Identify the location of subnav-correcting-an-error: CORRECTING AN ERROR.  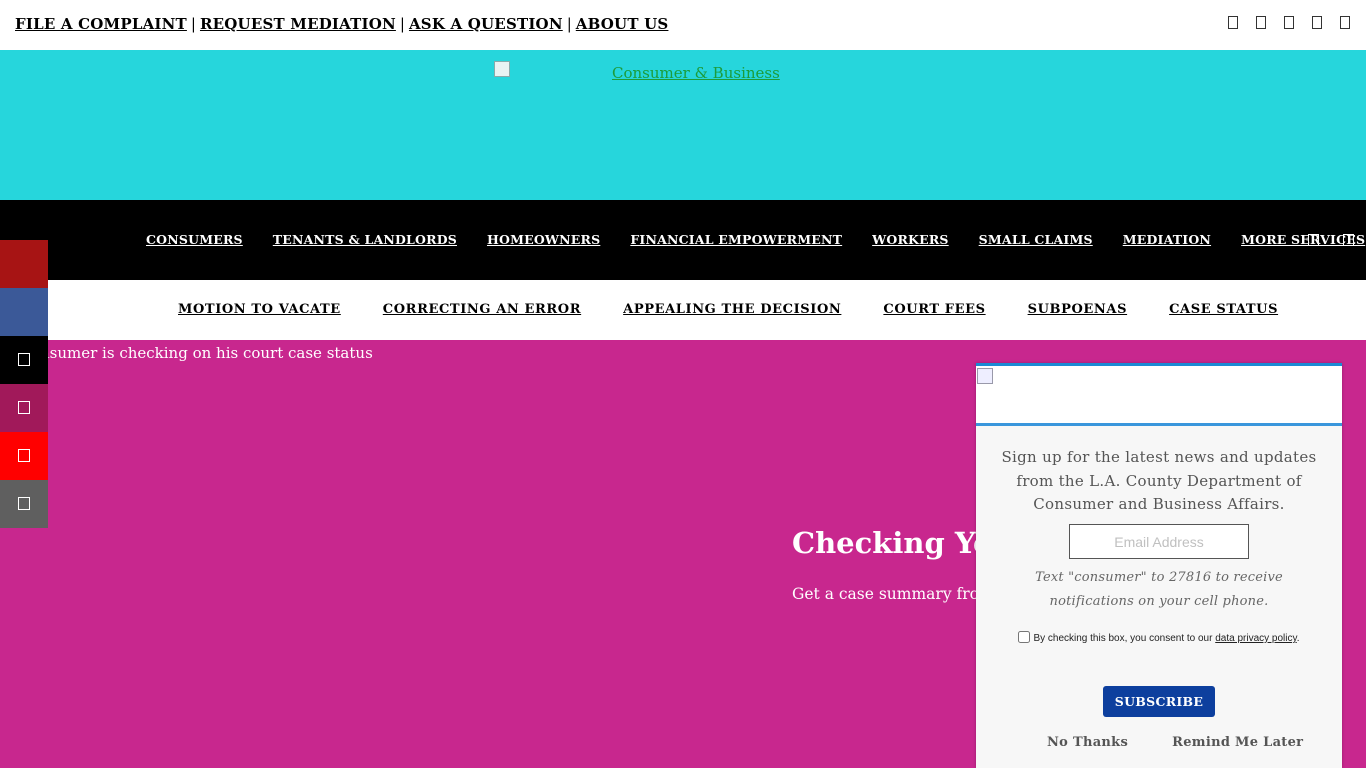
(482, 309).